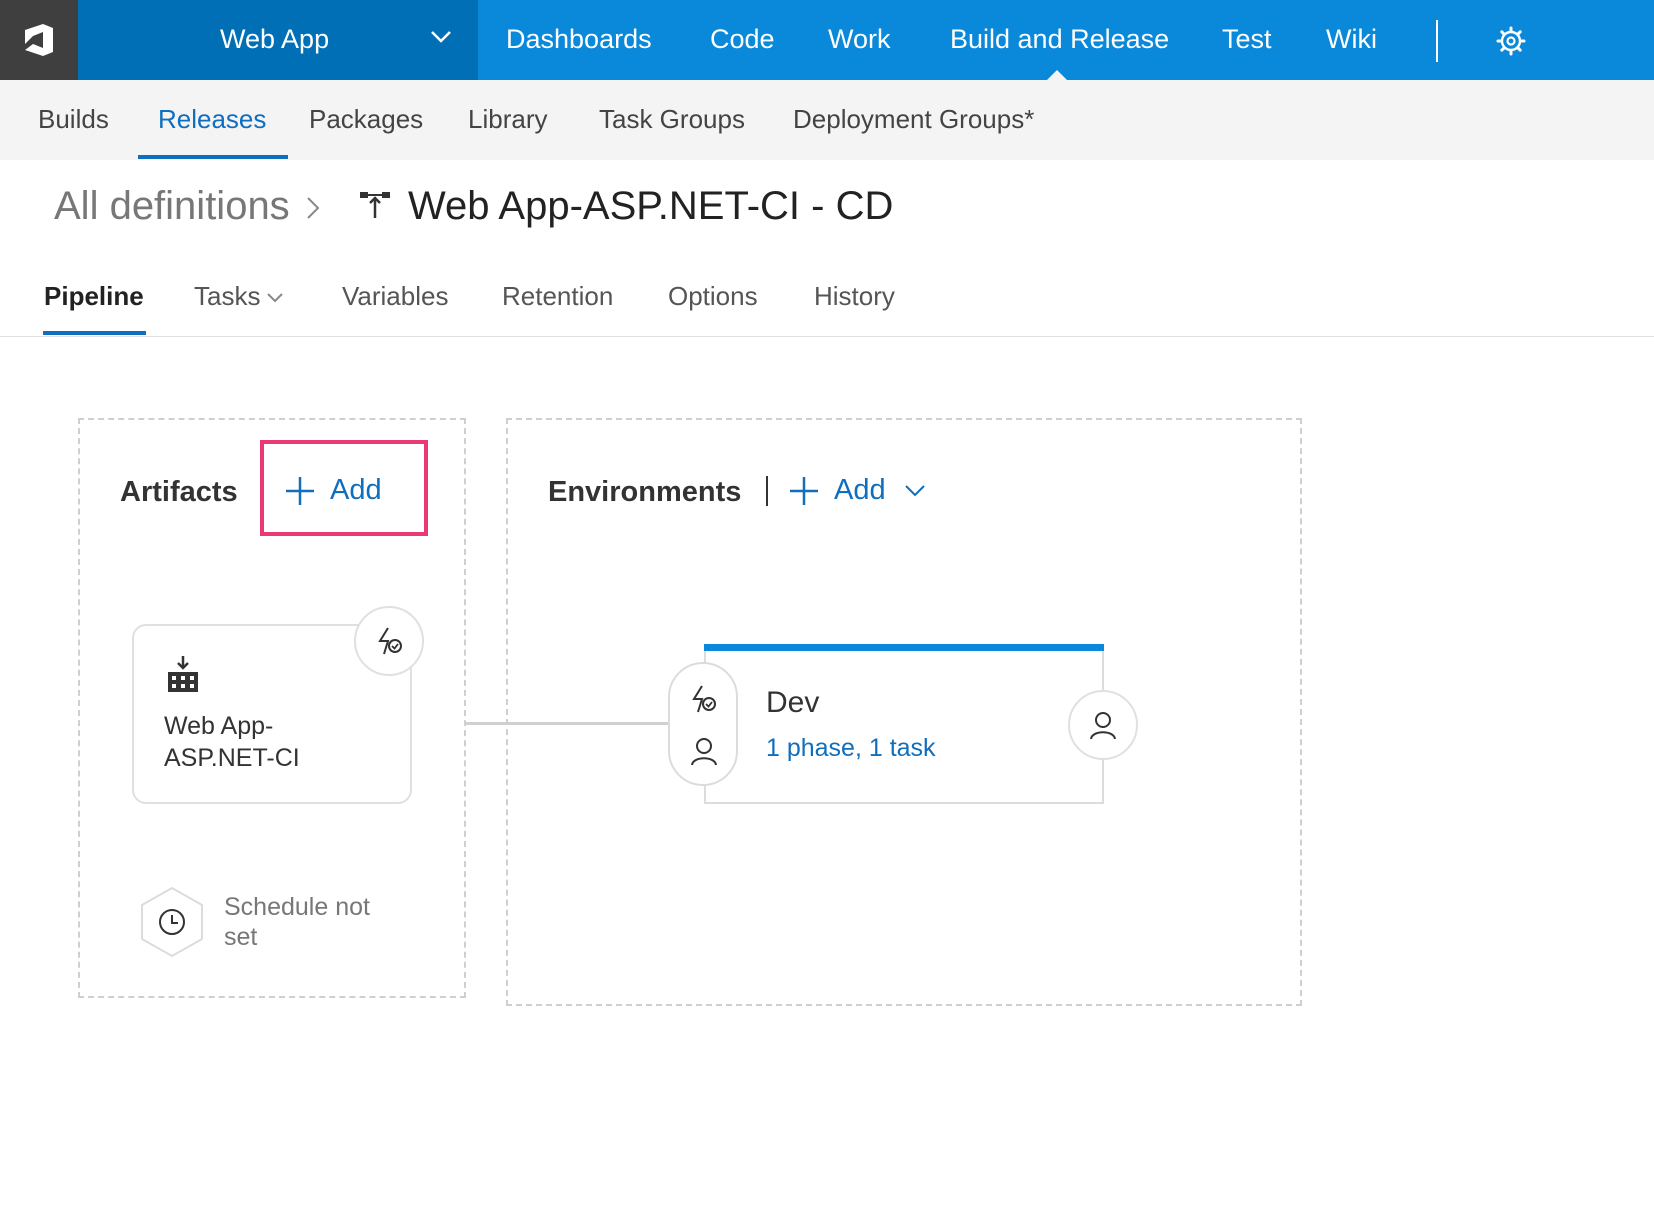 The image size is (1654, 1232). What do you see at coordinates (232, 742) in the screenshot?
I see `artifact-name: Web App-ASP.NET-CI` at bounding box center [232, 742].